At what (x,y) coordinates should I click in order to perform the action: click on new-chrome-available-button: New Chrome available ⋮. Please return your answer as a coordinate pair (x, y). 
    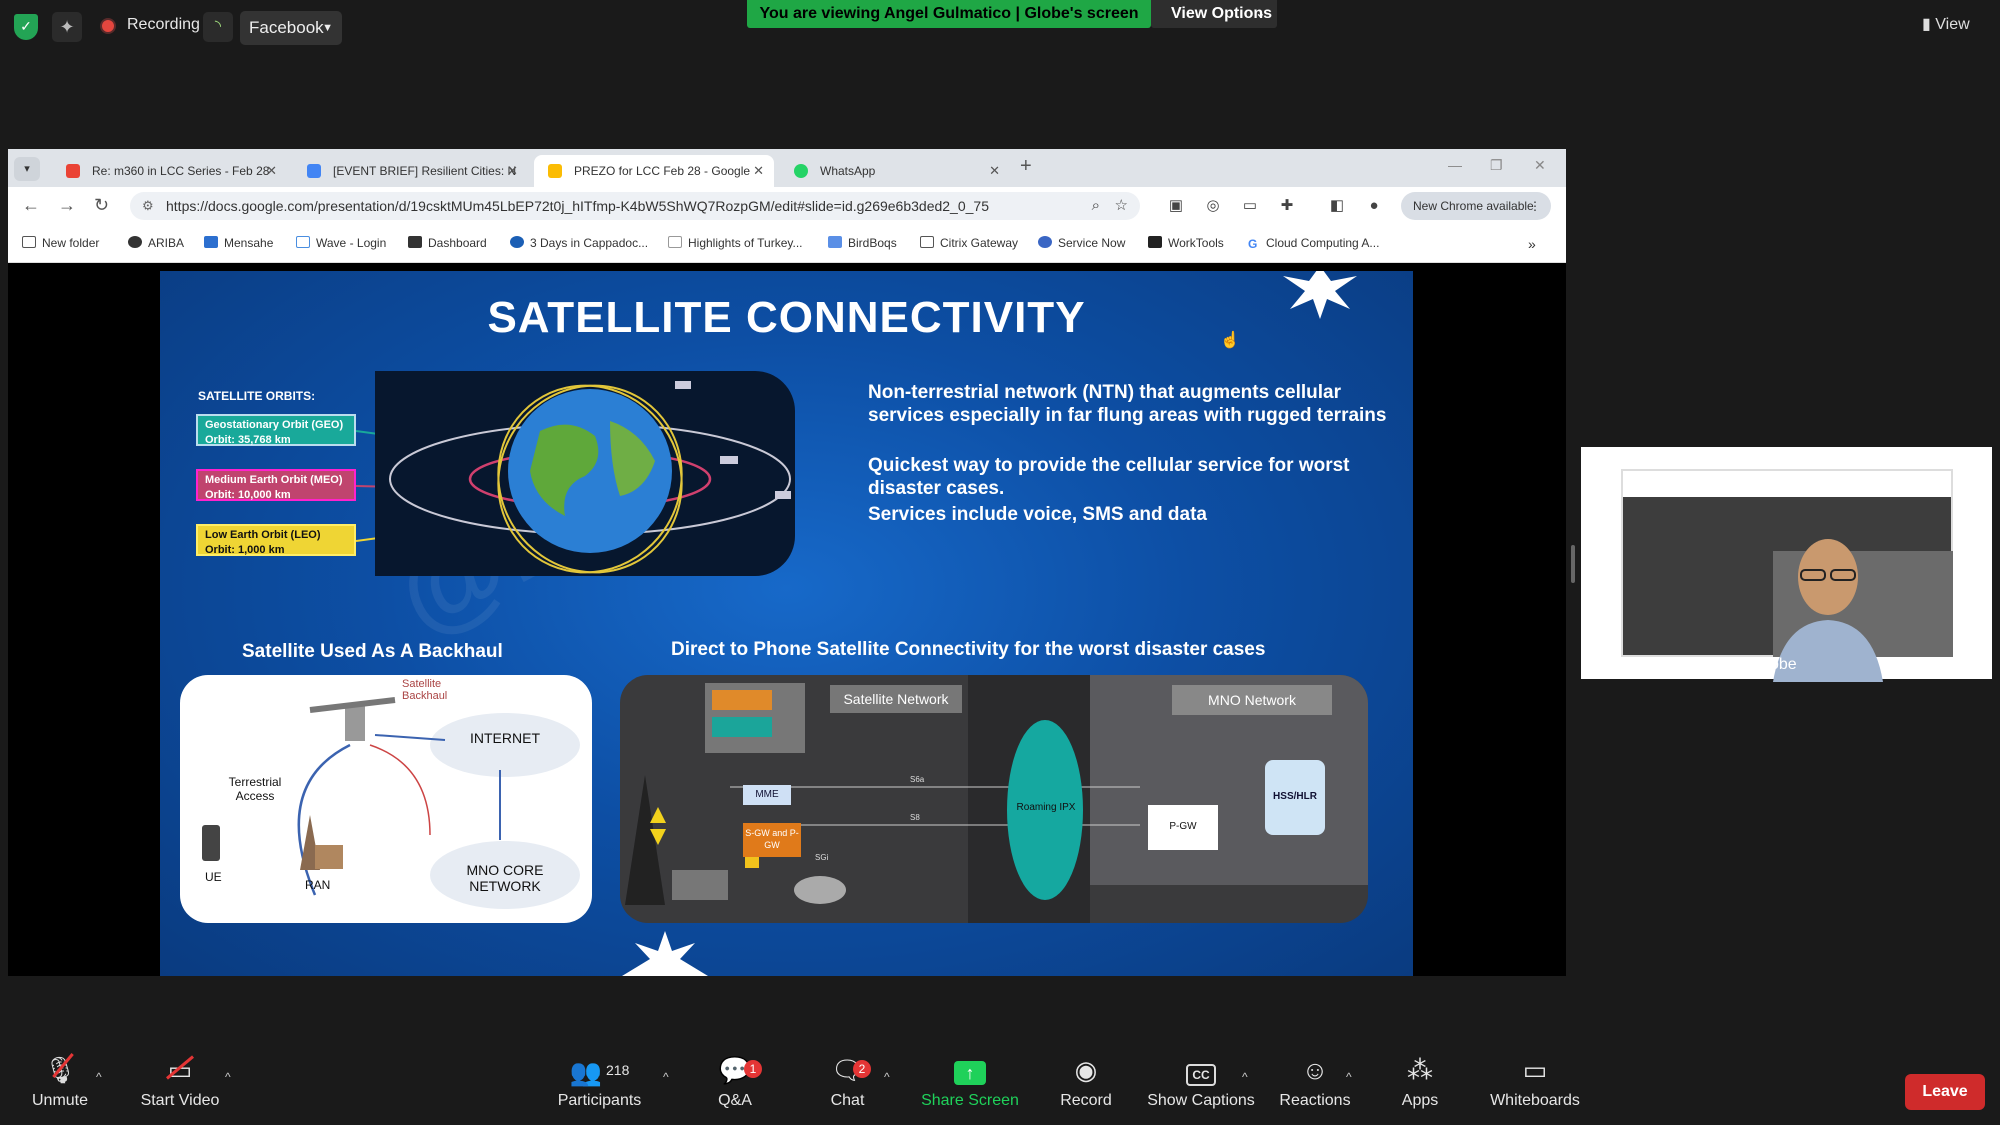
    Looking at the image, I should click on (1476, 206).